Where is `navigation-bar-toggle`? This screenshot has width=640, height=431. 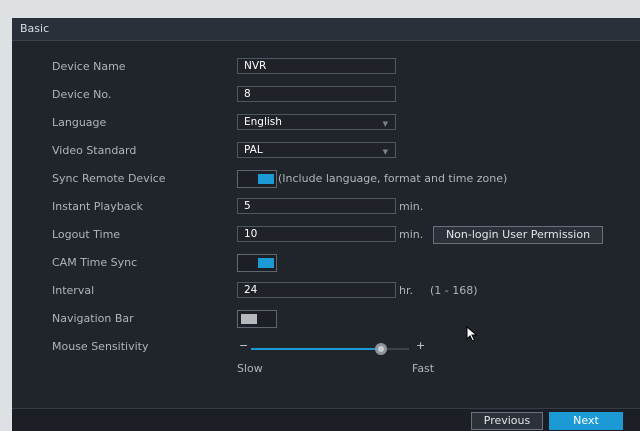 navigation-bar-toggle is located at coordinates (257, 319).